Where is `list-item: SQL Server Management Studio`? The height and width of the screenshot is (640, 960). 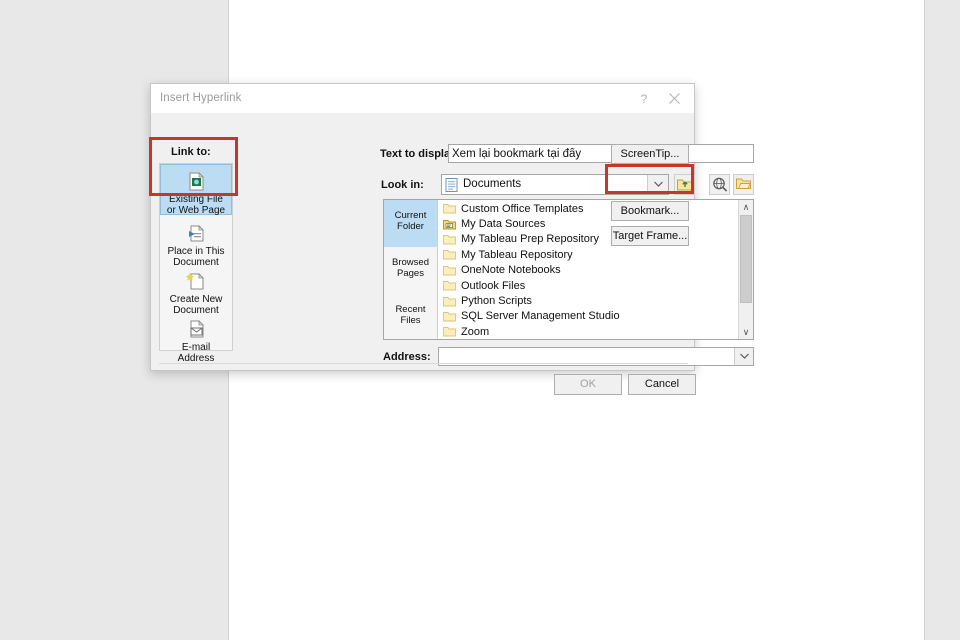
list-item: SQL Server Management Studio is located at coordinates (588, 316).